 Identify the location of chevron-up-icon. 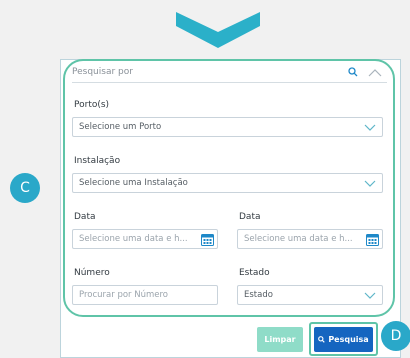
(375, 72).